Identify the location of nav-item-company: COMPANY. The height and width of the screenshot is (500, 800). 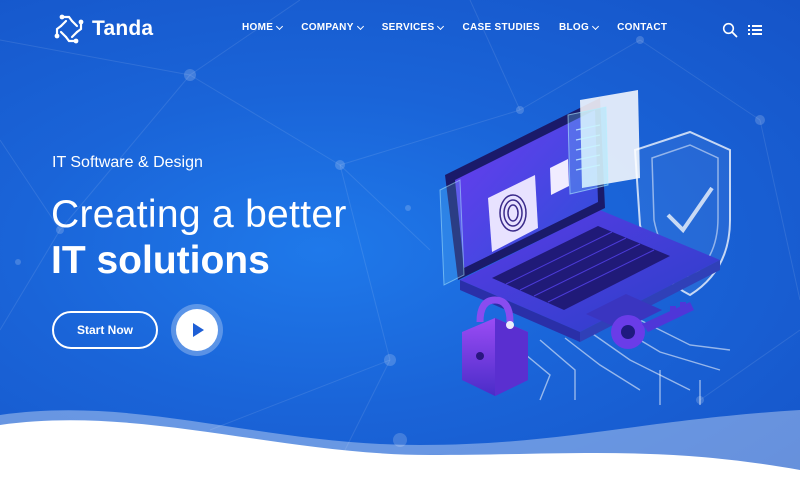
(332, 27).